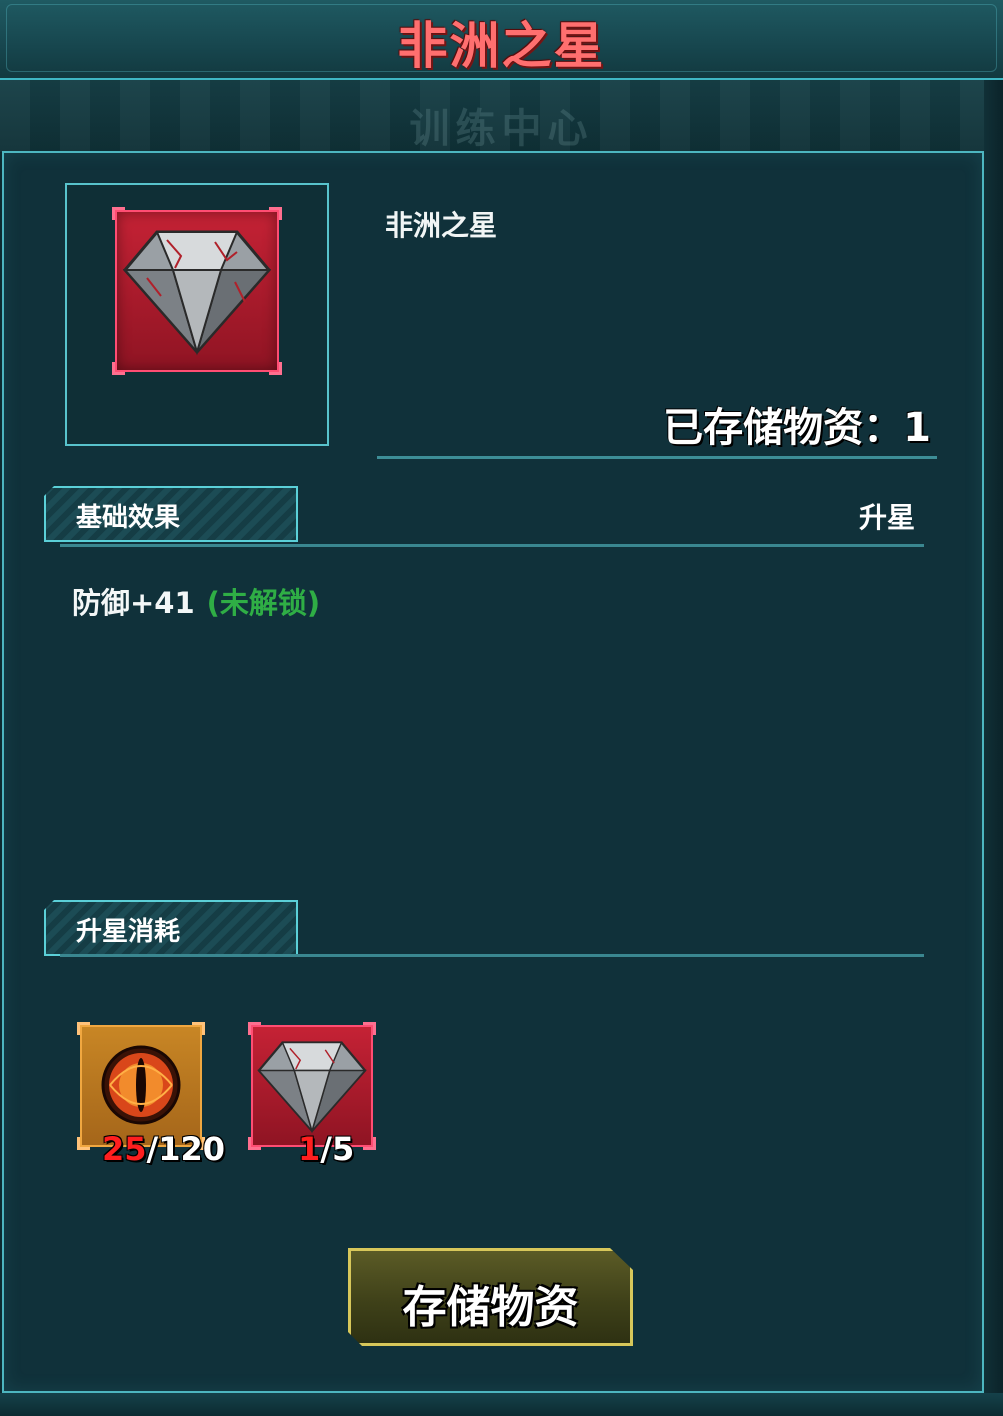 Image resolution: width=1003 pixels, height=1416 pixels. I want to click on effect-line: 防御+41 (未解锁), so click(196, 601).